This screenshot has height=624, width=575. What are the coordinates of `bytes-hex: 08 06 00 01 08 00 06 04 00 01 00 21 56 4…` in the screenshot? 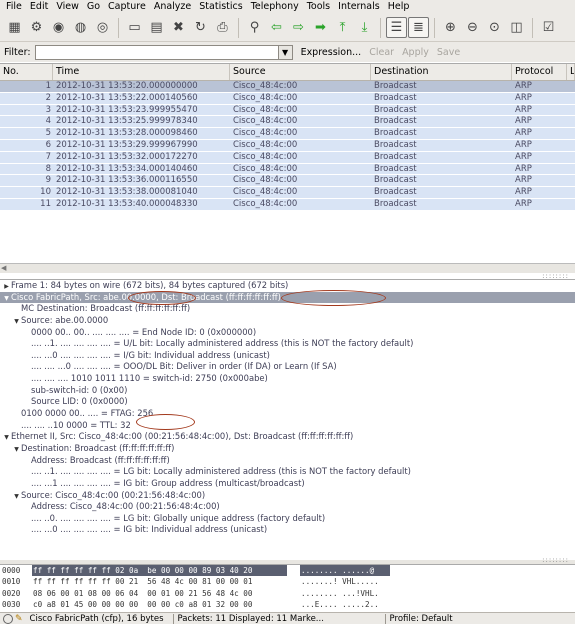 It's located at (143, 593).